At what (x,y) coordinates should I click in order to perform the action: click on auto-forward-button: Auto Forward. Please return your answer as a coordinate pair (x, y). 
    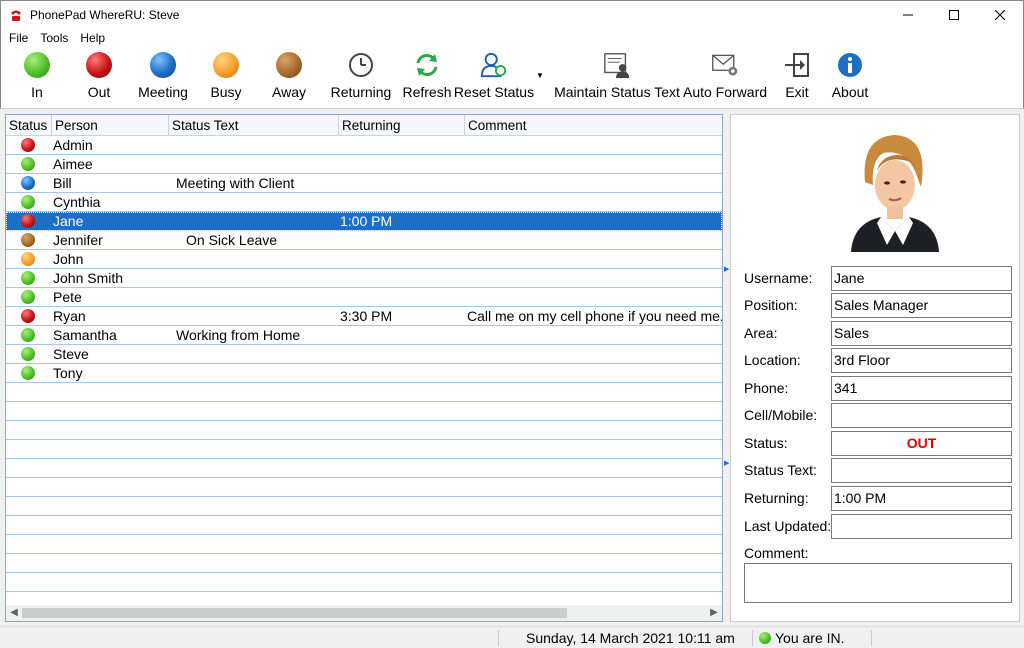
    Looking at the image, I should click on (725, 79).